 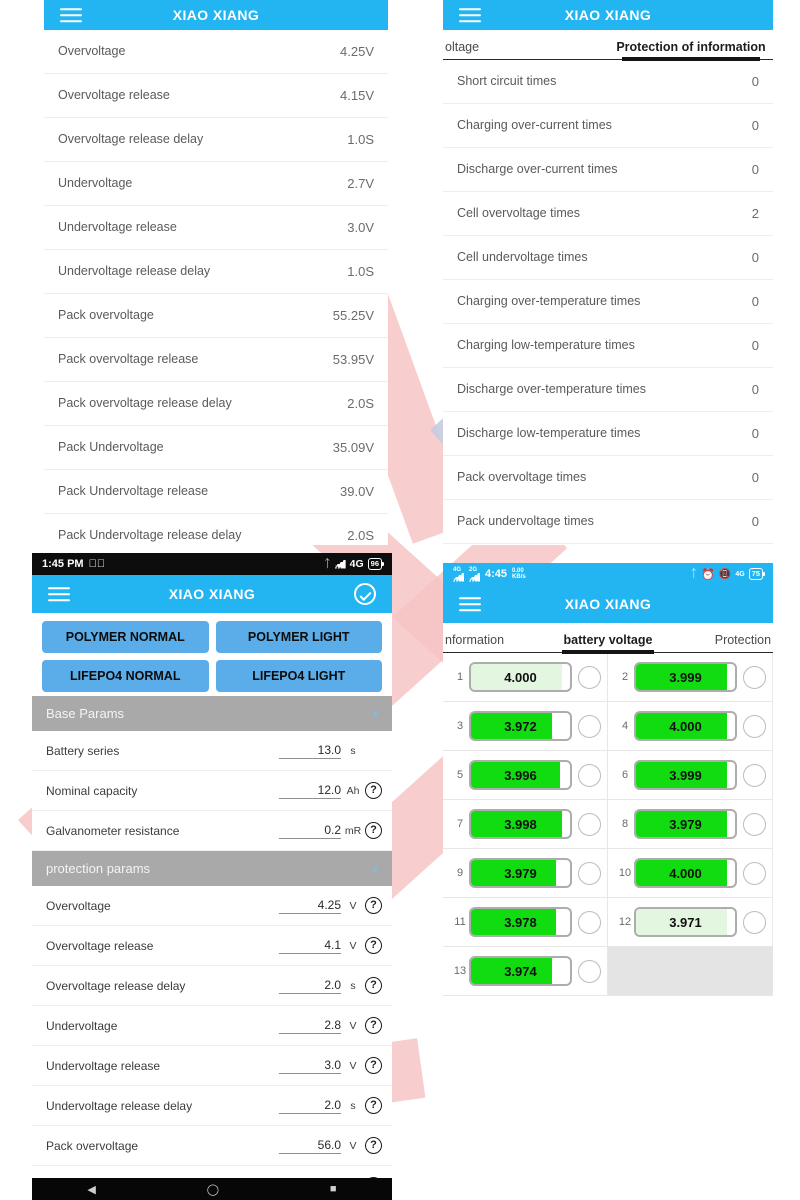 What do you see at coordinates (125, 676) in the screenshot?
I see `battery-type-button: LIFEPO4 NORMAL` at bounding box center [125, 676].